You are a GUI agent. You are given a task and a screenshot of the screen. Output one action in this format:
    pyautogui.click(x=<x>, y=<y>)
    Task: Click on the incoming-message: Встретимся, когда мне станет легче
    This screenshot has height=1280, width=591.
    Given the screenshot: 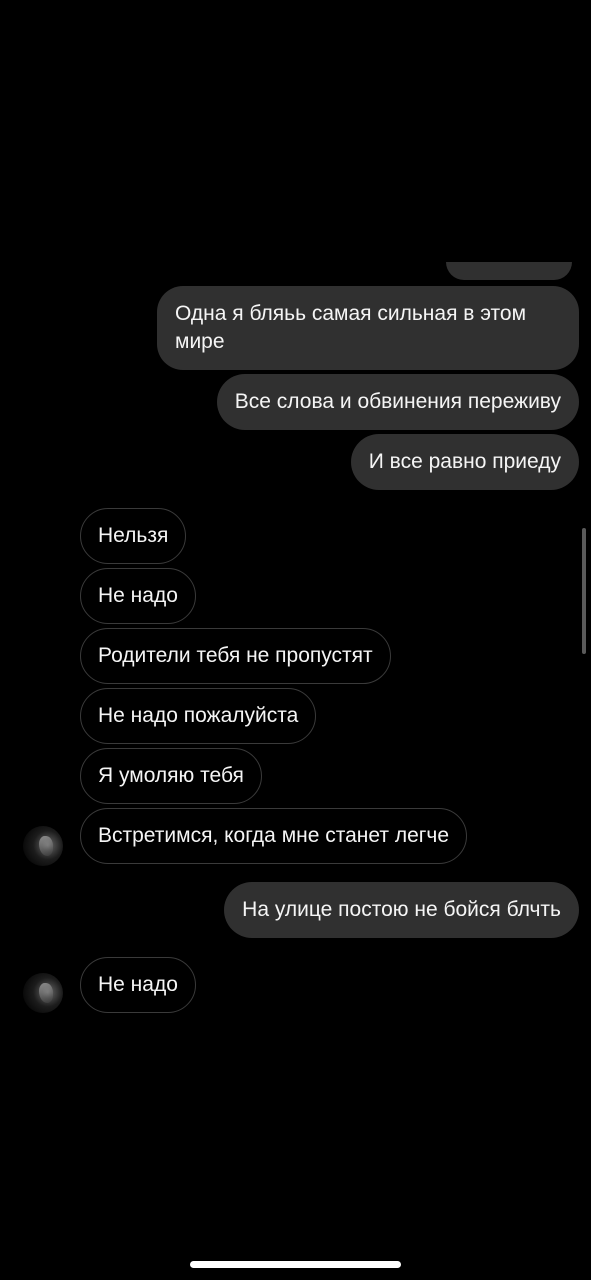 What is the action you would take?
    pyautogui.click(x=274, y=836)
    